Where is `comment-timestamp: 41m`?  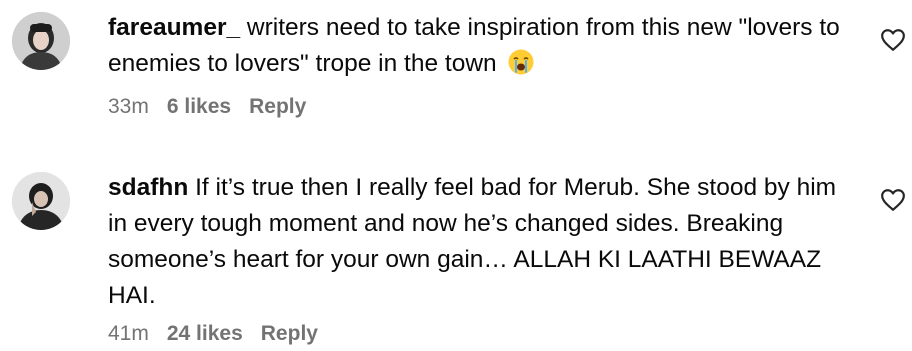 comment-timestamp: 41m is located at coordinates (128, 333).